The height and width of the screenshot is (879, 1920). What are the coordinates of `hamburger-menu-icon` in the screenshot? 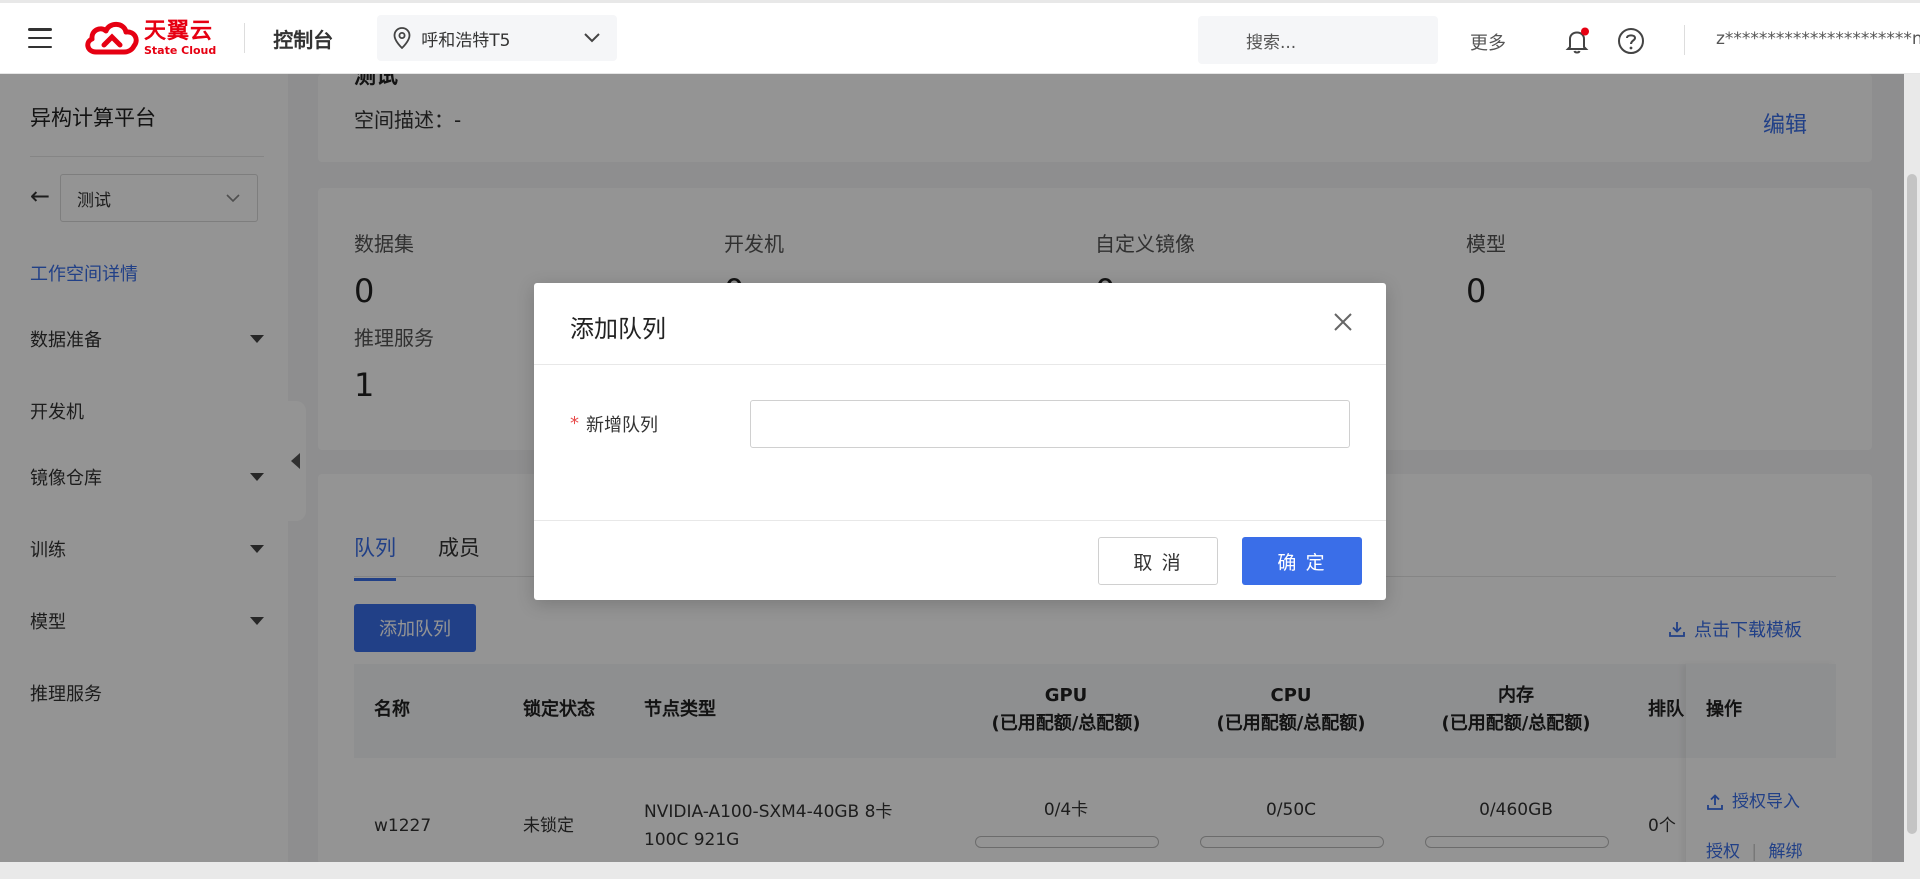 It's located at (40, 38).